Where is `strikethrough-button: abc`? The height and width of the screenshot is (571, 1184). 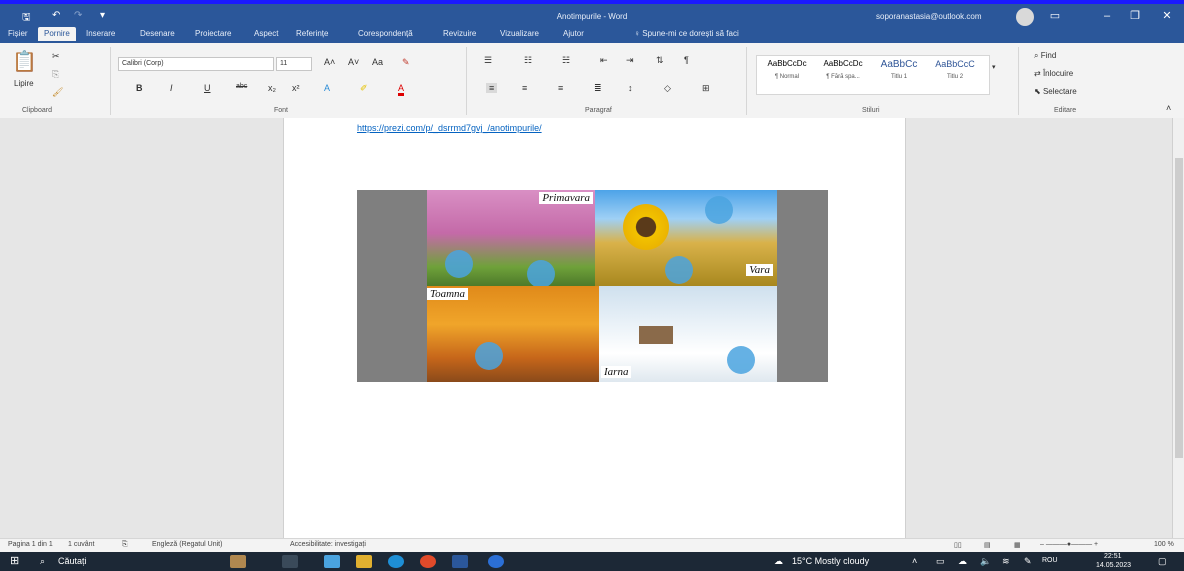 strikethrough-button: abc is located at coordinates (241, 86).